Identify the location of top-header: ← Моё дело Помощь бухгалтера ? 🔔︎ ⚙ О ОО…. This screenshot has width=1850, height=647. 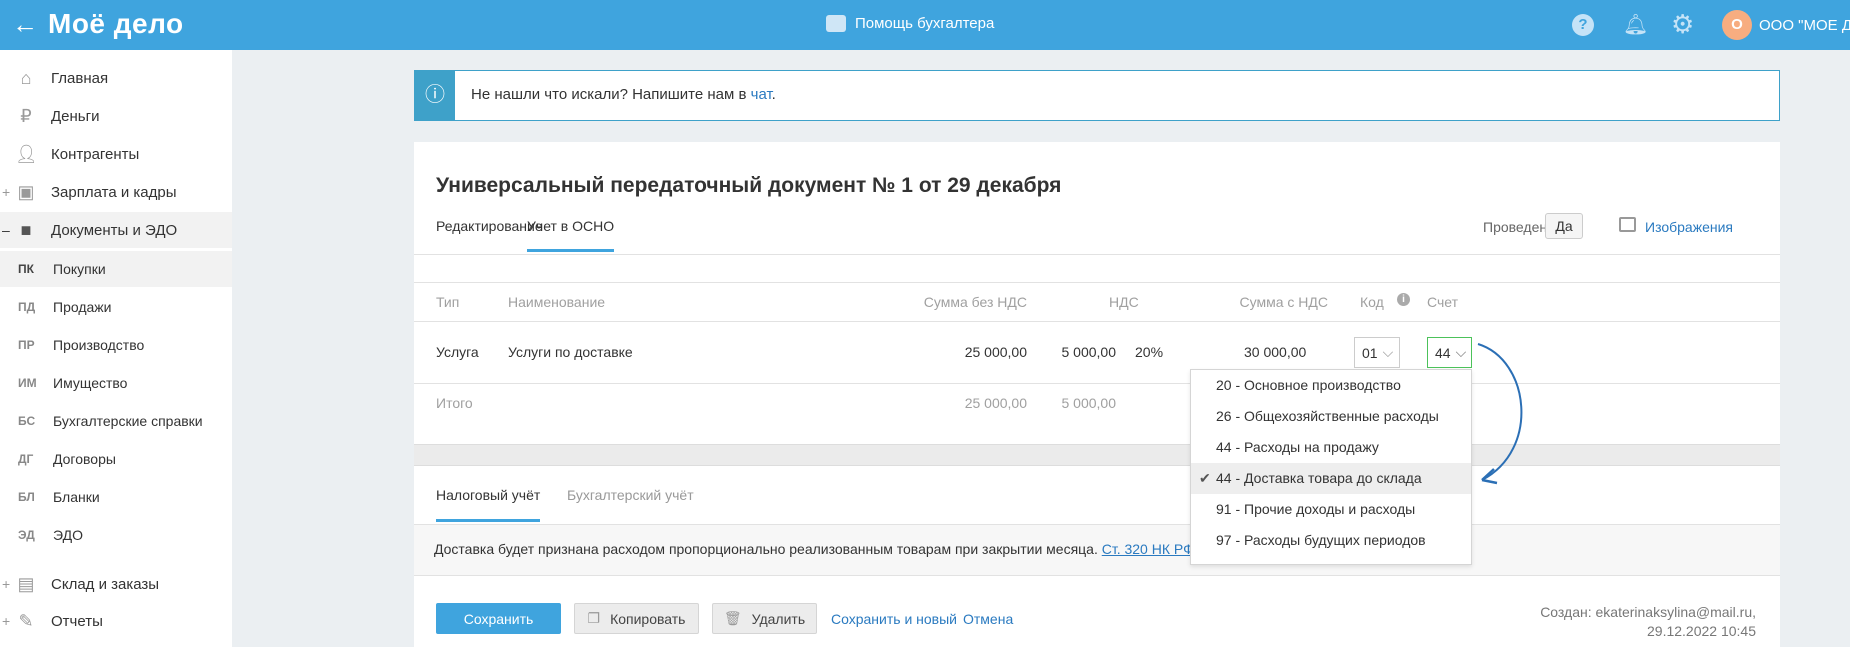
(925, 25).